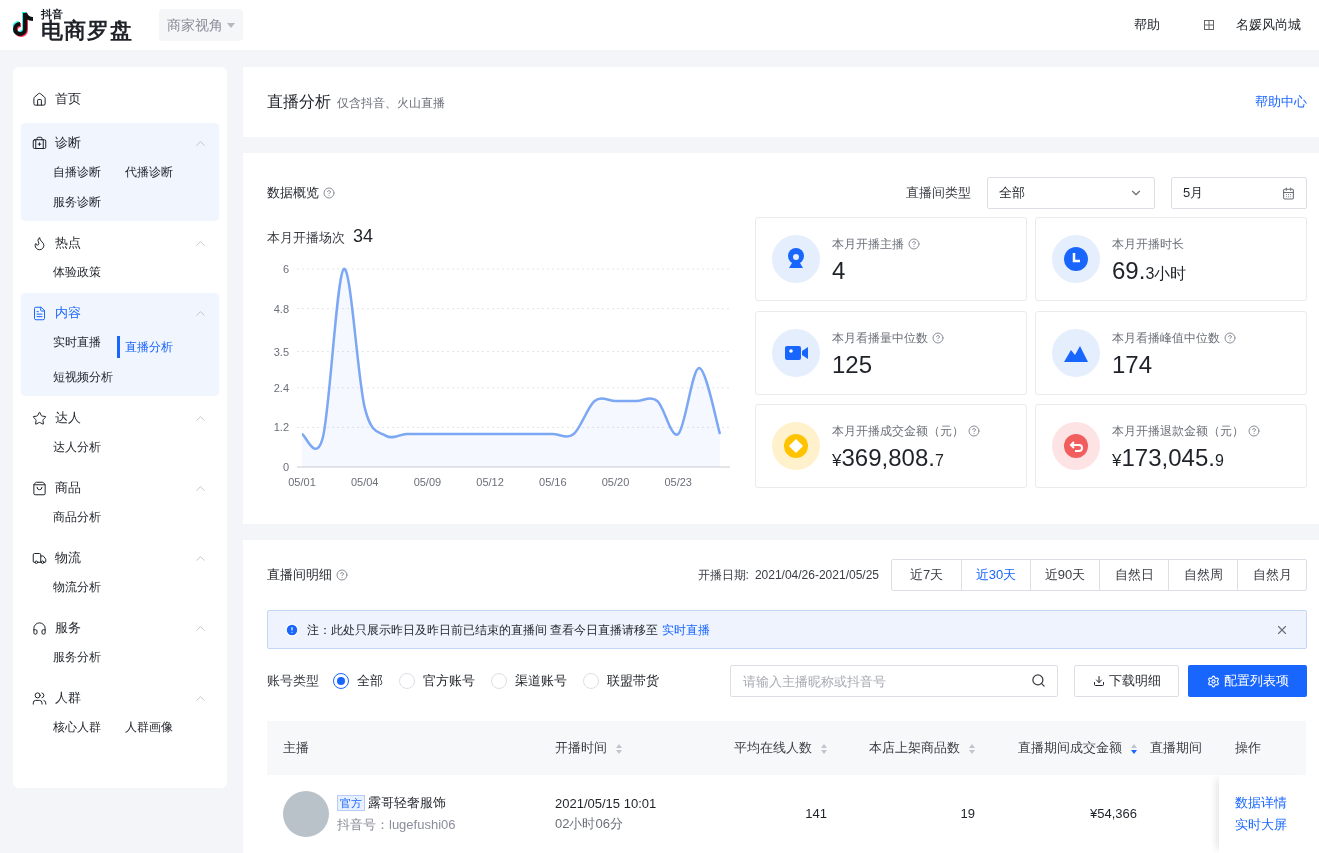  I want to click on x-tick-label: 05/01, so click(302, 482).